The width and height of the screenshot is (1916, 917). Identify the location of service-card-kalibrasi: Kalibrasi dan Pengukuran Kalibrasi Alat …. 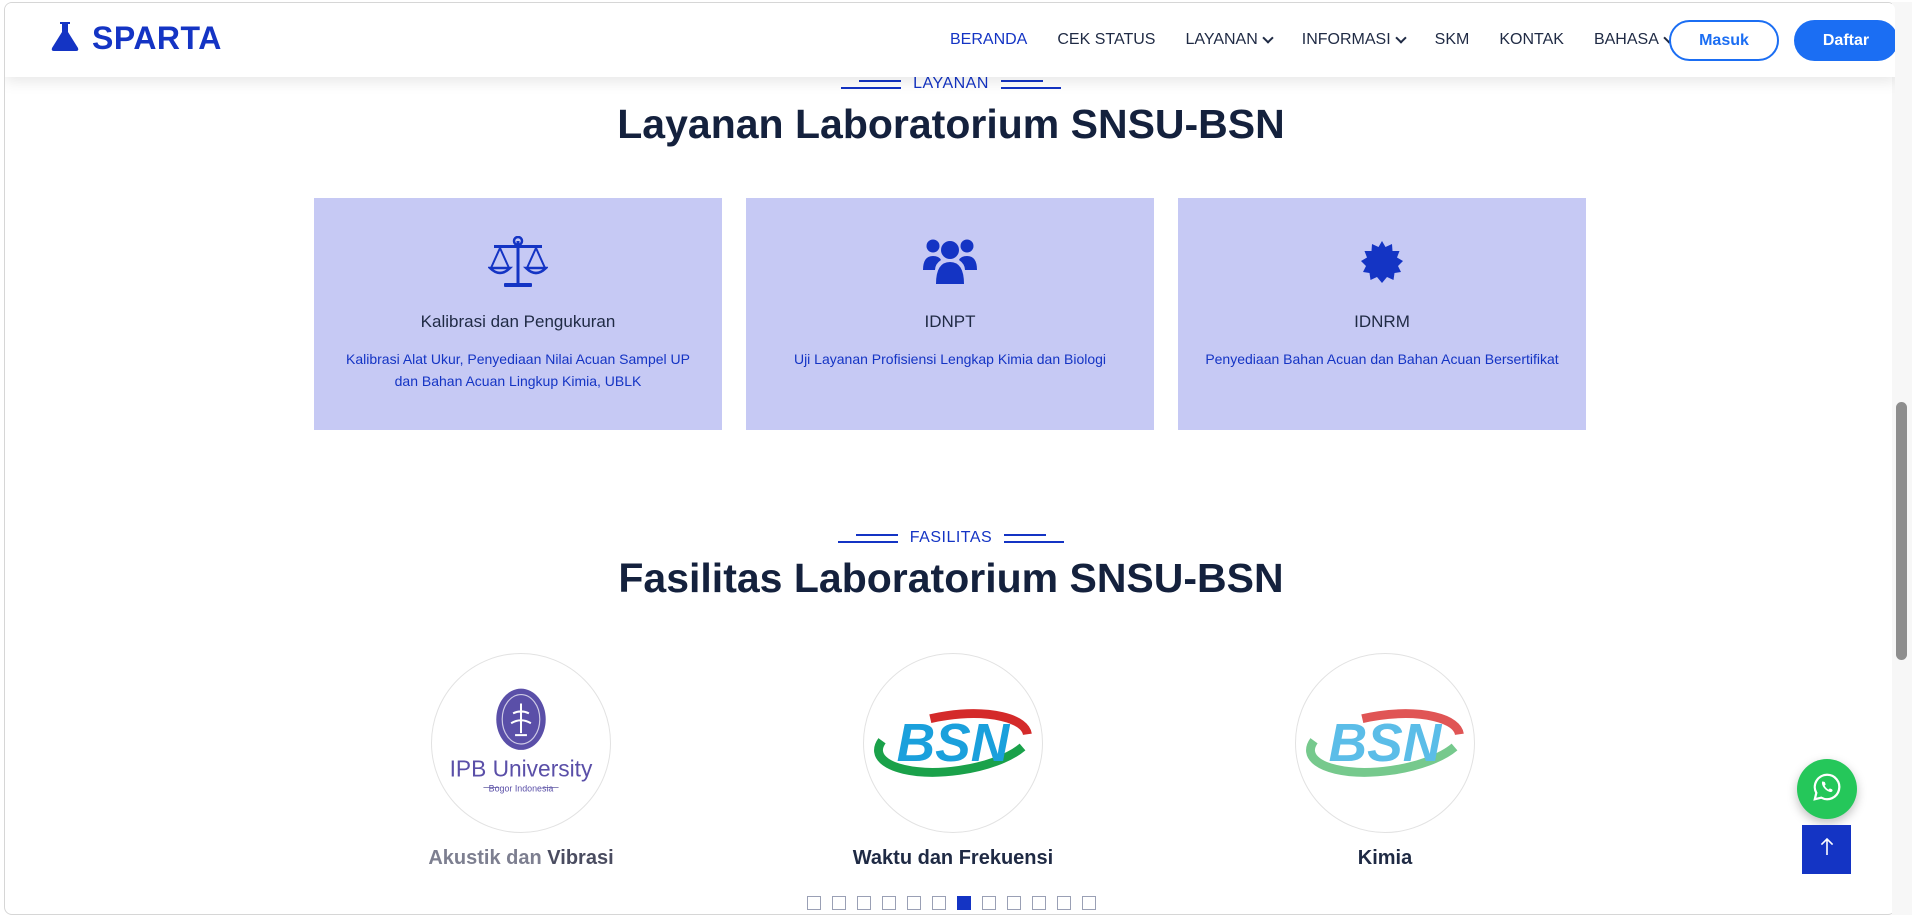
(518, 314).